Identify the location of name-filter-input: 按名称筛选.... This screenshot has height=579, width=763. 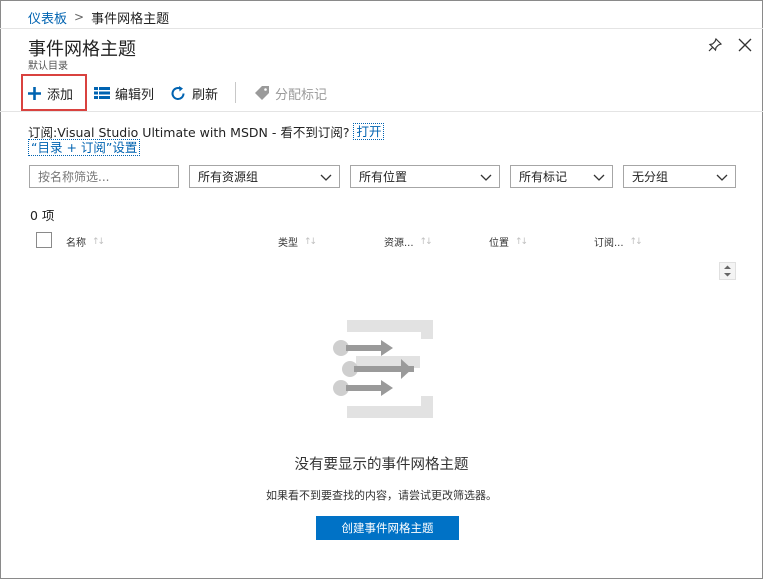
(104, 176).